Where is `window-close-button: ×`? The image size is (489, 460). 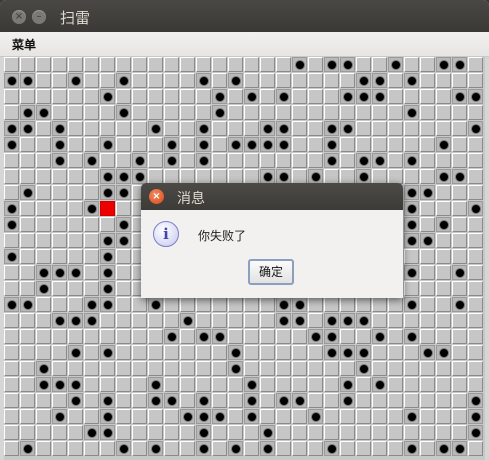 window-close-button: × is located at coordinates (19, 17).